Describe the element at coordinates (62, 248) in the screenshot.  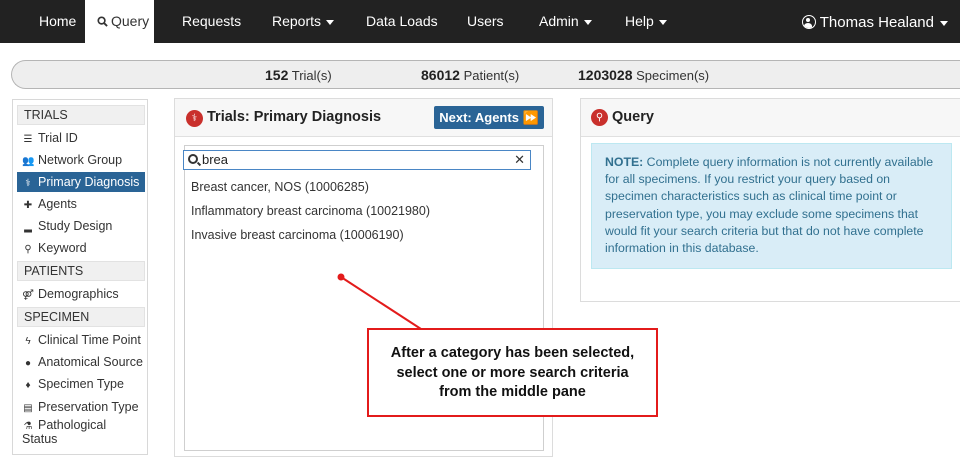
I see `sidebar-item-label: Keyword` at that location.